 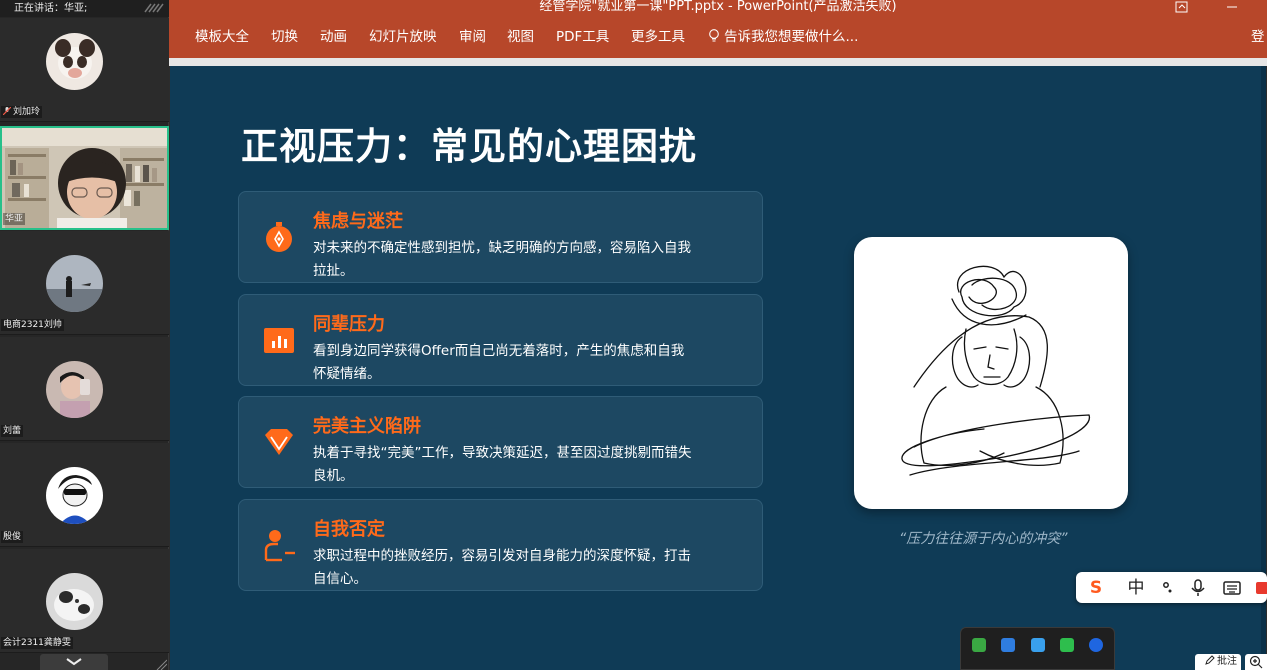 I want to click on zoom-button, so click(x=1256, y=662).